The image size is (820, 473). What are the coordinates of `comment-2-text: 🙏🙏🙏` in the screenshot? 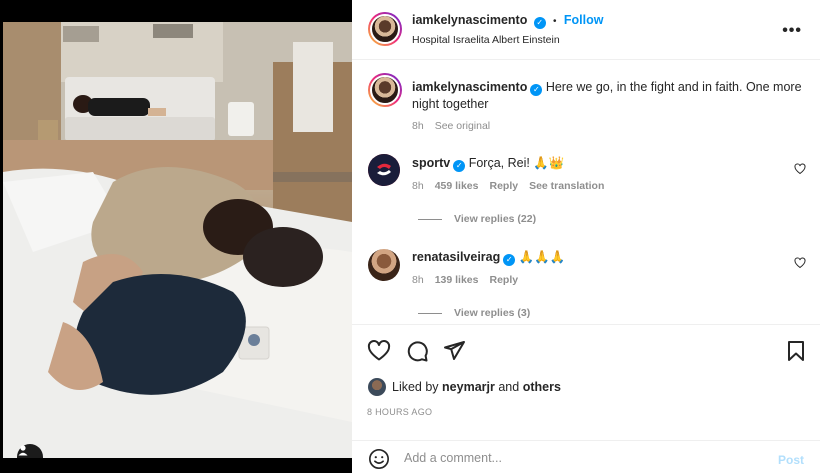 It's located at (542, 257).